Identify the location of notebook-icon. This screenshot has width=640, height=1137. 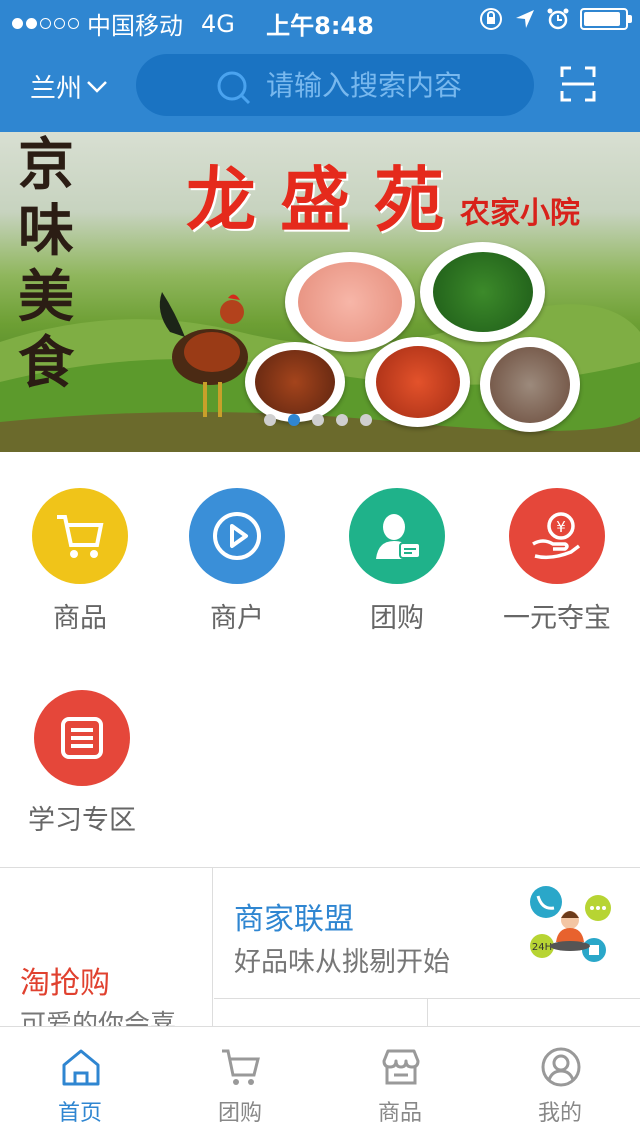
(82, 738).